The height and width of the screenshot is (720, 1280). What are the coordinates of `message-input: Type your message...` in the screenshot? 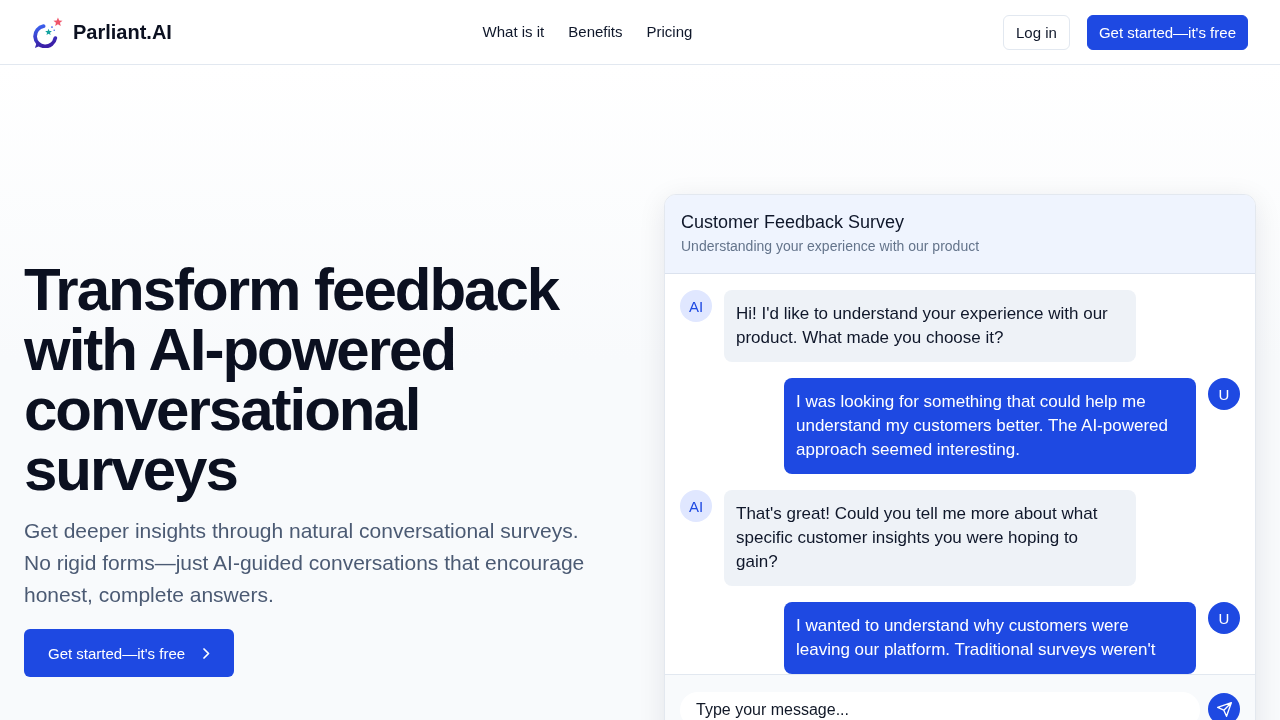 It's located at (940, 706).